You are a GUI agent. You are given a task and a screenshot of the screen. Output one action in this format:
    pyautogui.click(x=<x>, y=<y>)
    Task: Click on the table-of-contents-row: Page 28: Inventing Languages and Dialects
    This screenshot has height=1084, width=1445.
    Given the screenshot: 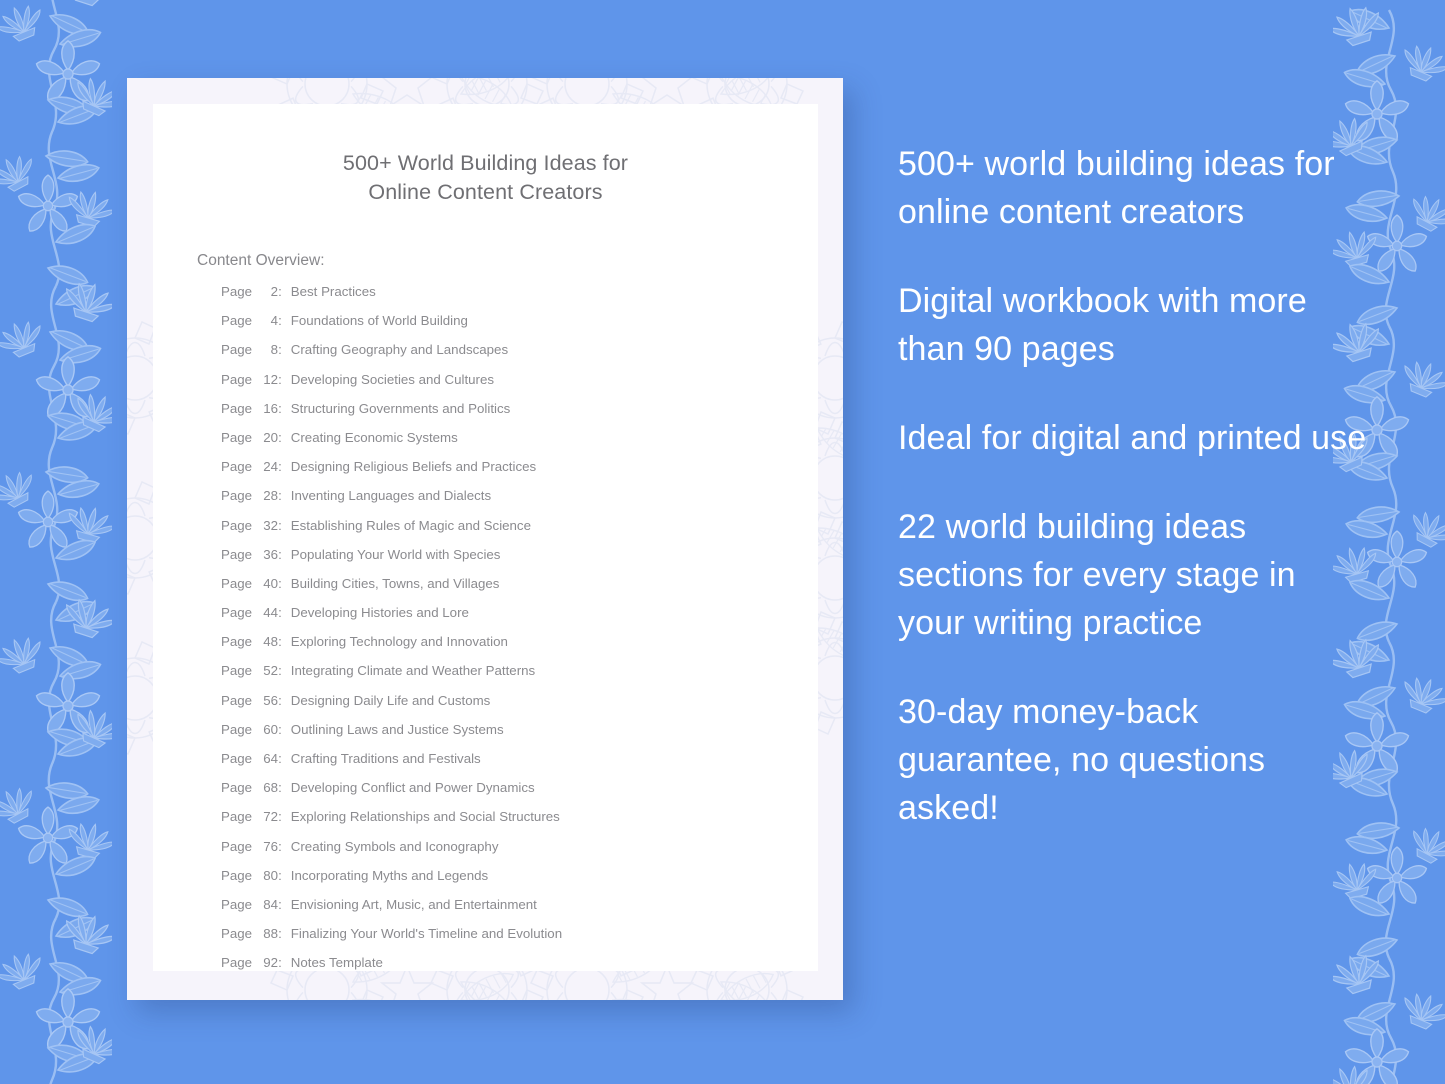 What is the action you would take?
    pyautogui.click(x=519, y=502)
    